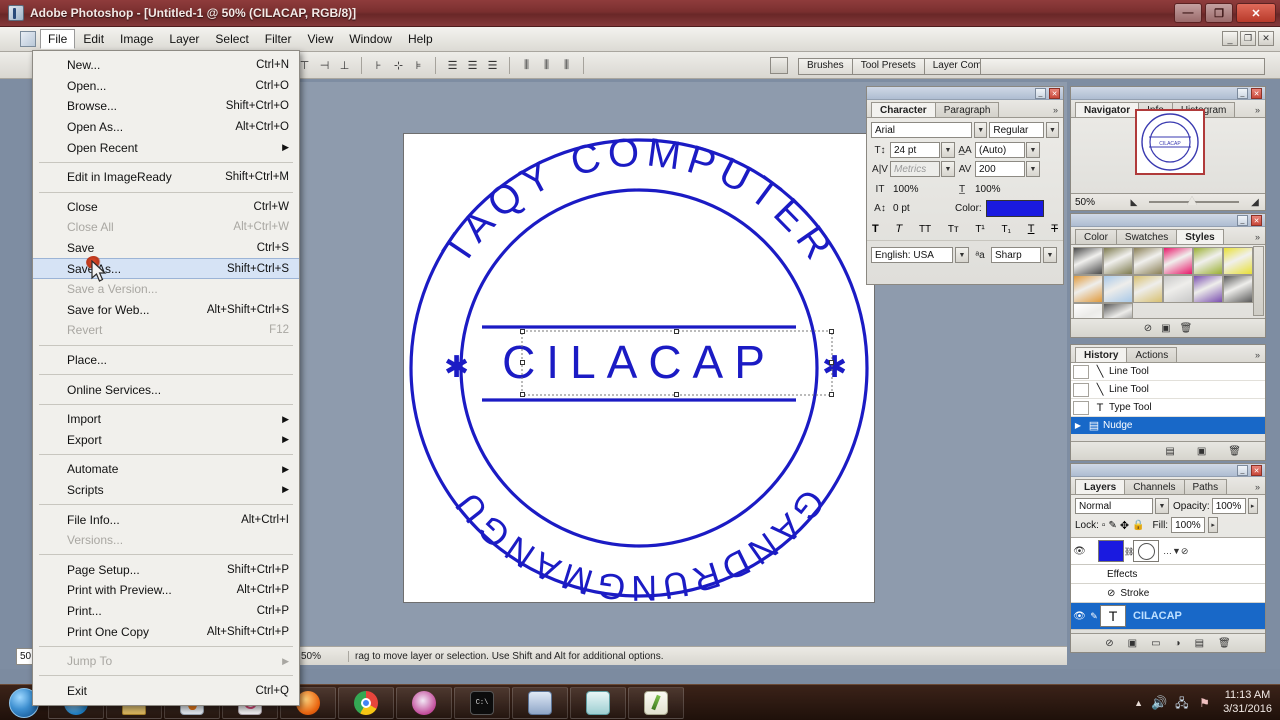 This screenshot has height=720, width=1280. I want to click on faux-italic-icon: T, so click(898, 229).